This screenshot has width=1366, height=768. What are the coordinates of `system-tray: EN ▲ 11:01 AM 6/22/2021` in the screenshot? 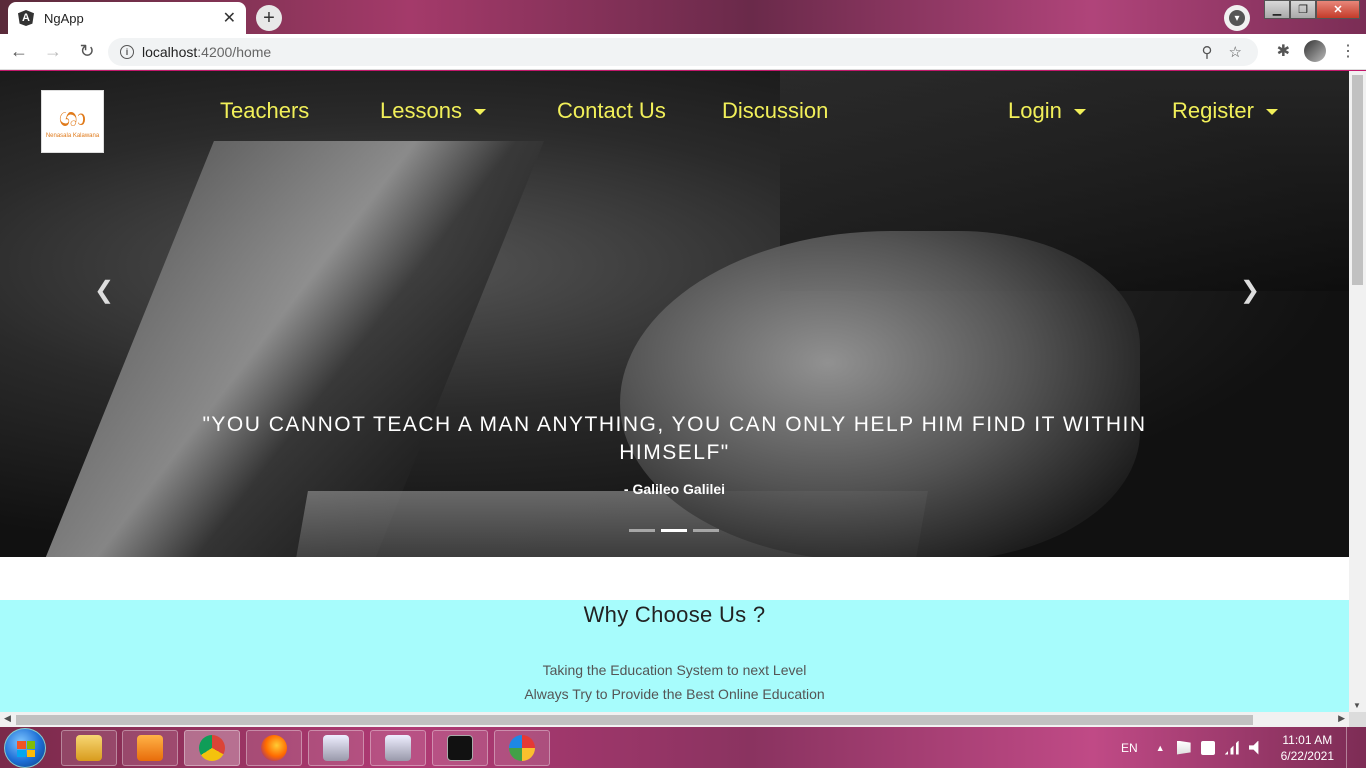 It's located at (1239, 747).